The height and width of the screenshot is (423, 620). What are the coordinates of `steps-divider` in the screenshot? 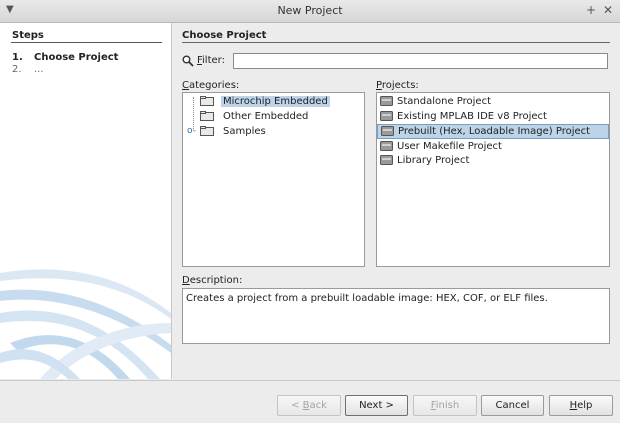 It's located at (86, 42).